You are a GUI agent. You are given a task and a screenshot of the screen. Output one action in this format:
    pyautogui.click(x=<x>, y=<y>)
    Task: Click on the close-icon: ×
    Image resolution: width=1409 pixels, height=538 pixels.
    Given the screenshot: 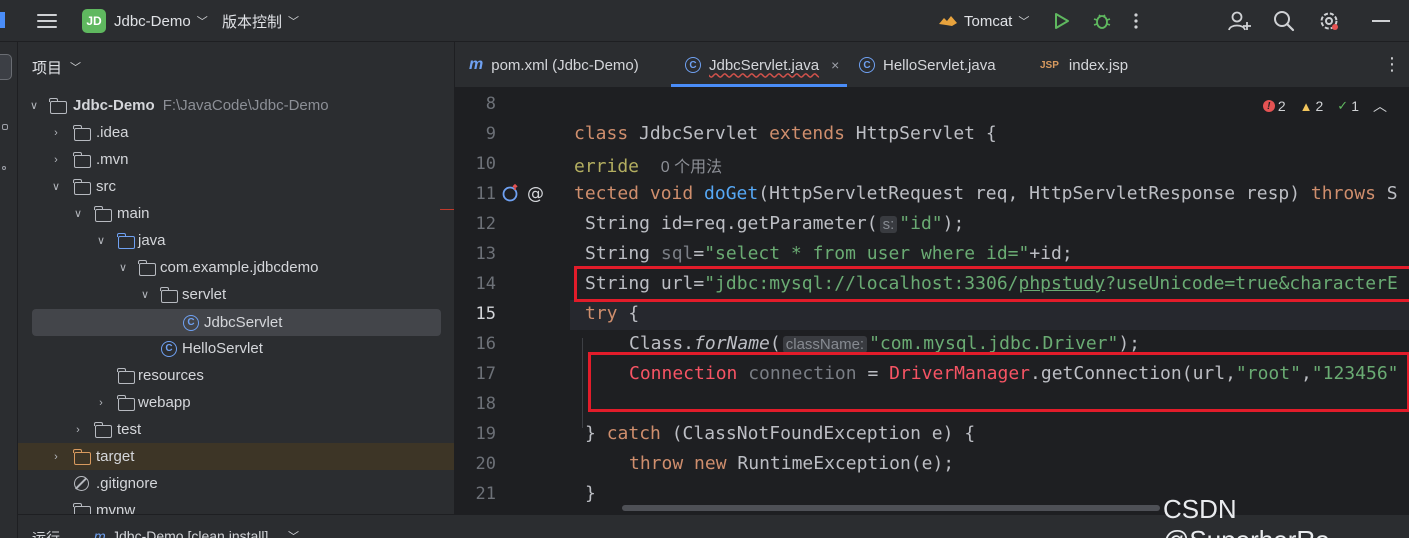 What is the action you would take?
    pyautogui.click(x=835, y=65)
    